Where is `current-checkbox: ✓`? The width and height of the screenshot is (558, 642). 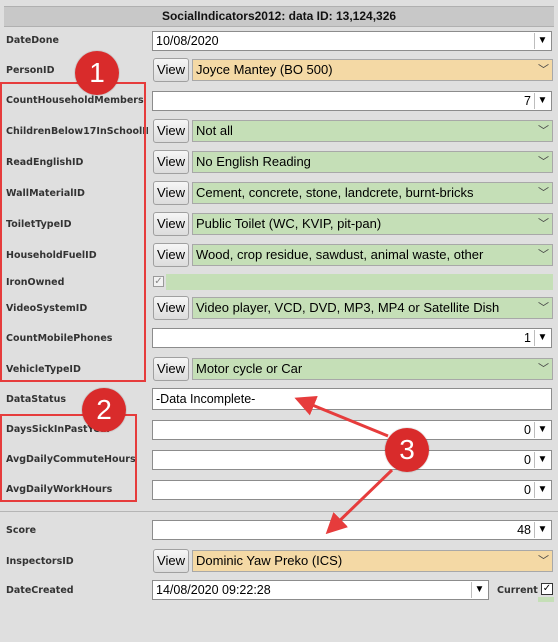
current-checkbox: ✓ is located at coordinates (547, 589).